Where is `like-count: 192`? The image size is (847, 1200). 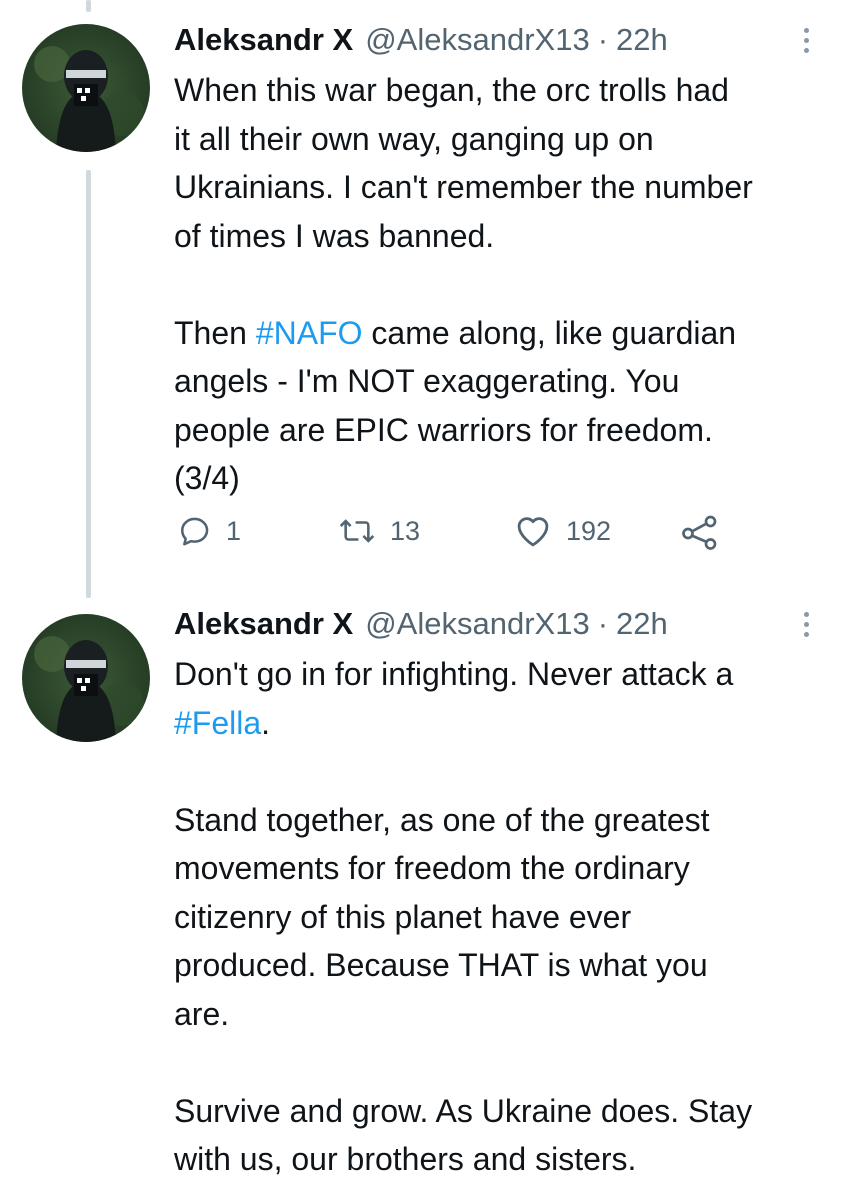
like-count: 192 is located at coordinates (589, 530).